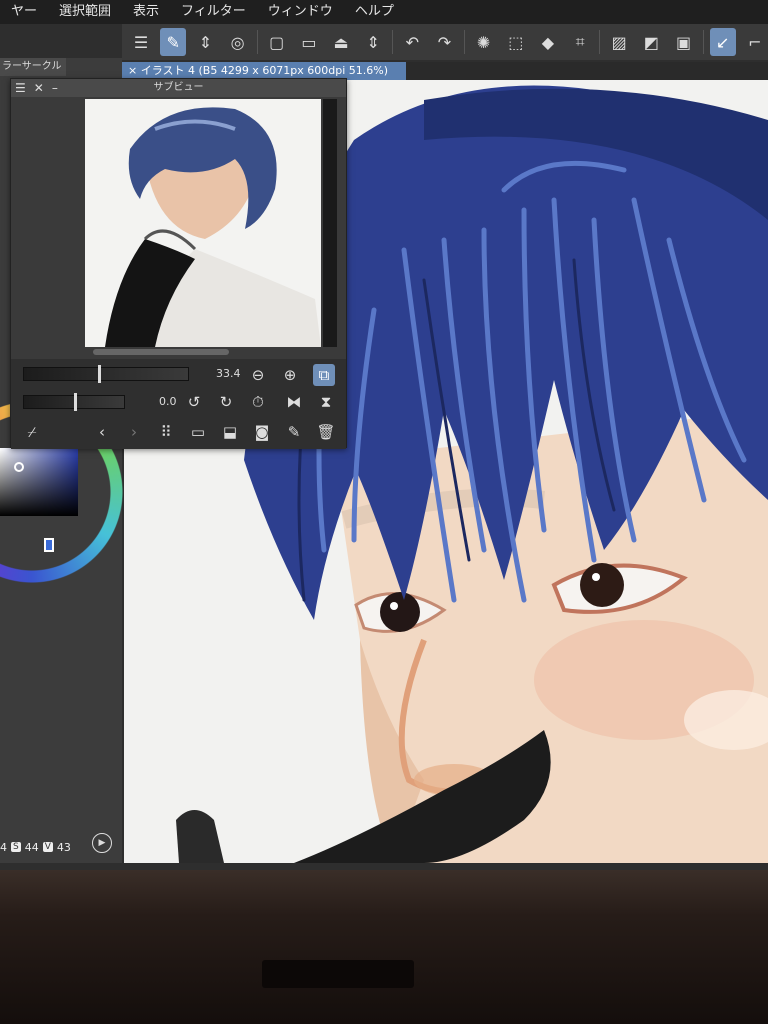 This screenshot has width=768, height=1024. Describe the element at coordinates (341, 42) in the screenshot. I see `save-icon: ⏏` at that location.